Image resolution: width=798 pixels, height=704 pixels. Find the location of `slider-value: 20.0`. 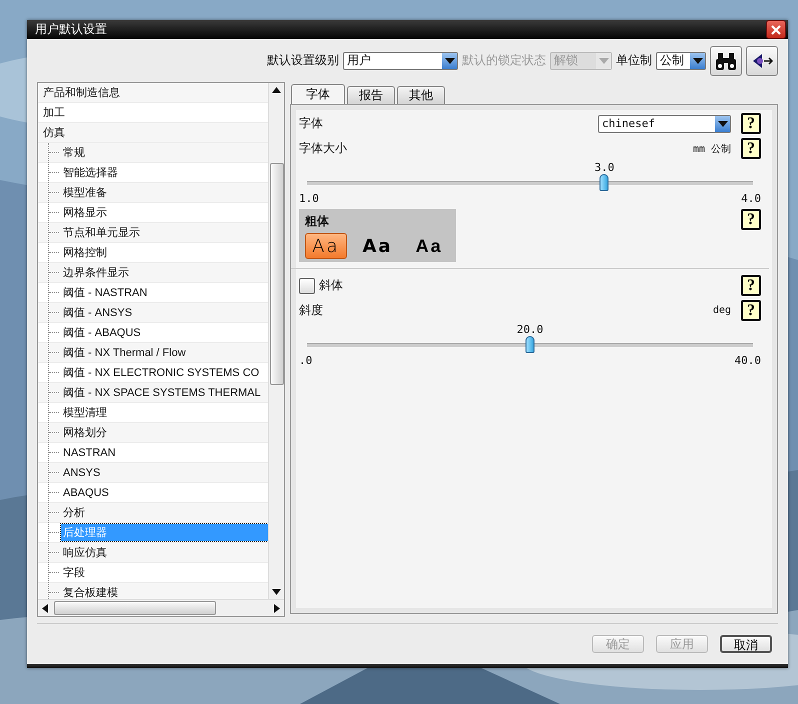

slider-value: 20.0 is located at coordinates (530, 329).